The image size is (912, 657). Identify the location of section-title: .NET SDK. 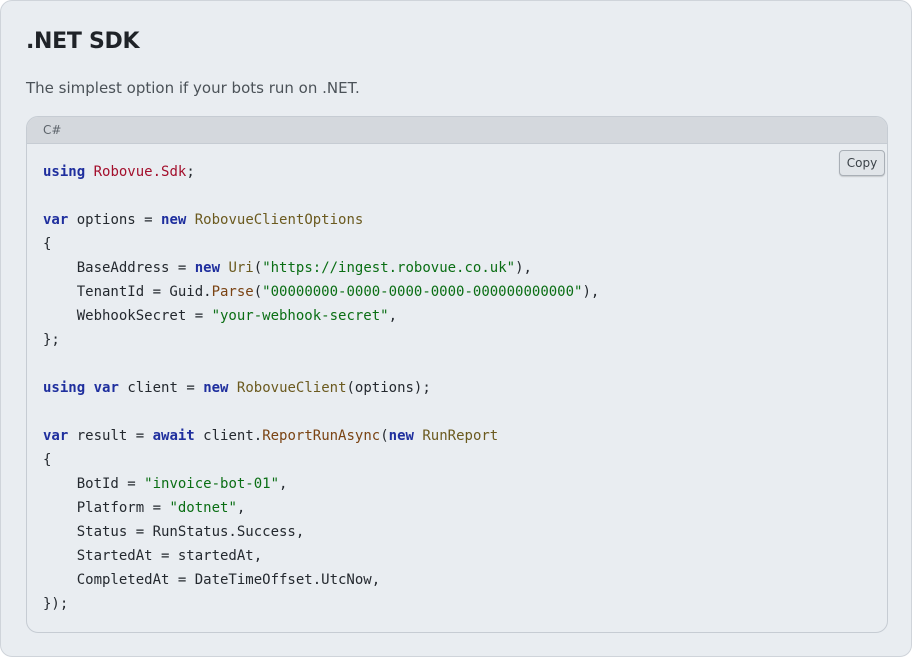
(83, 41).